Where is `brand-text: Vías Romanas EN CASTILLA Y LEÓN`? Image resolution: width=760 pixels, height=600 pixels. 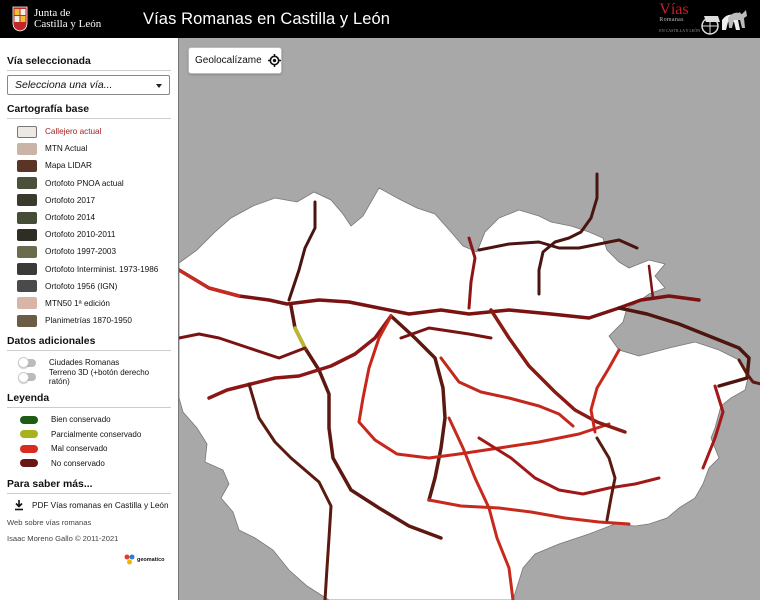 brand-text: Vías Romanas EN CASTILLA Y LEÓN is located at coordinates (679, 19).